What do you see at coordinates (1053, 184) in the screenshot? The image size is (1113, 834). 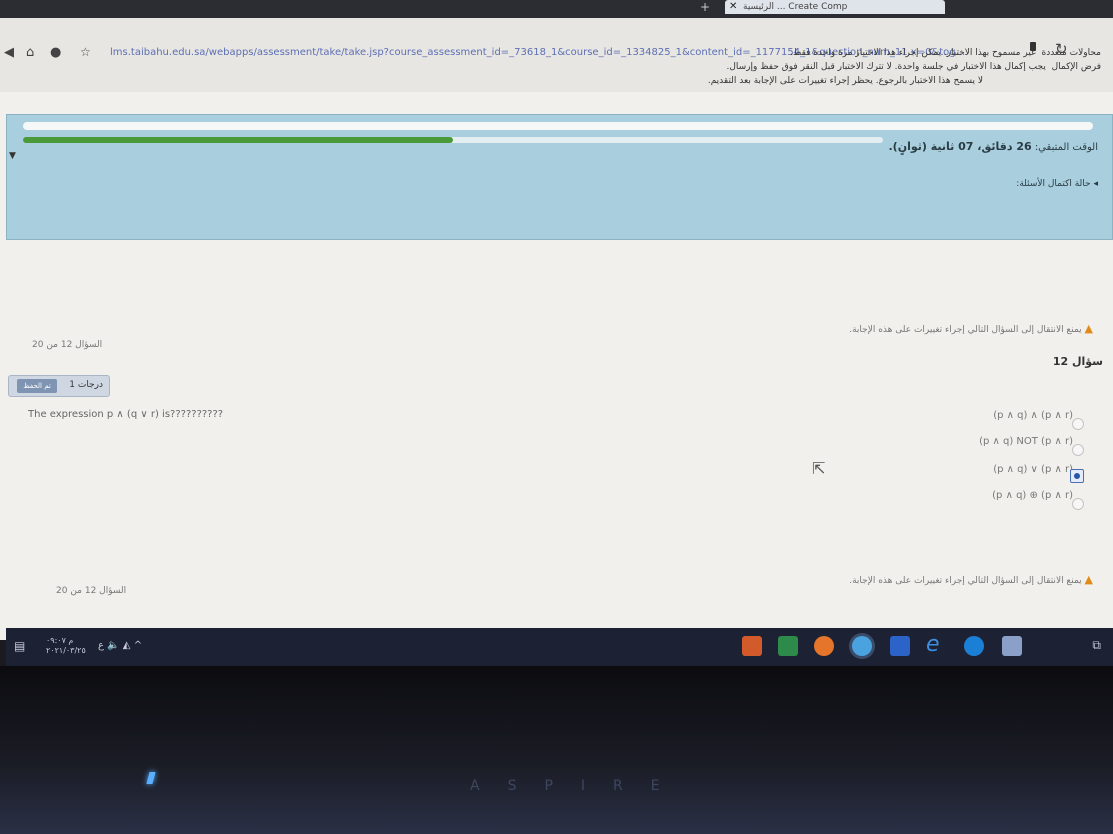 I see `question-status-label: حالة اكتمال الأسئلة:` at bounding box center [1053, 184].